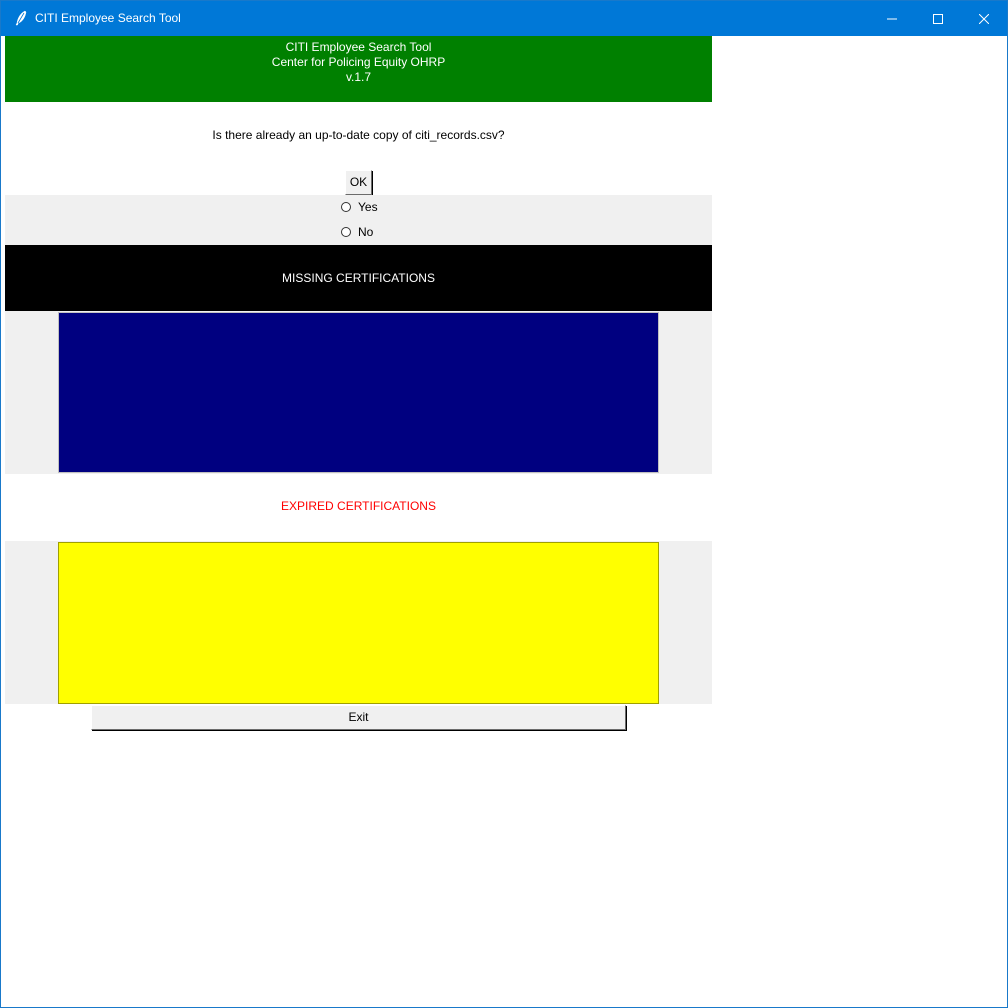 This screenshot has height=1008, width=1008. Describe the element at coordinates (358, 77) in the screenshot. I see `header-version: v.1.7` at that location.